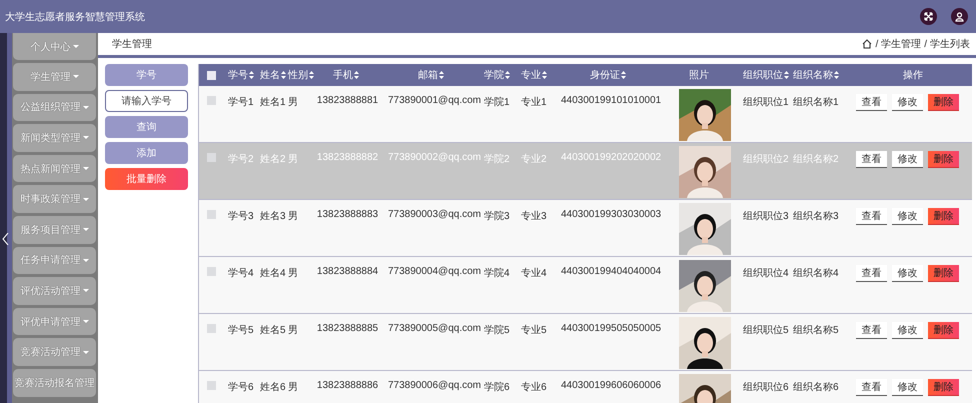 This screenshot has width=976, height=403. Describe the element at coordinates (816, 102) in the screenshot. I see `table-cell: 组织名称1` at that location.